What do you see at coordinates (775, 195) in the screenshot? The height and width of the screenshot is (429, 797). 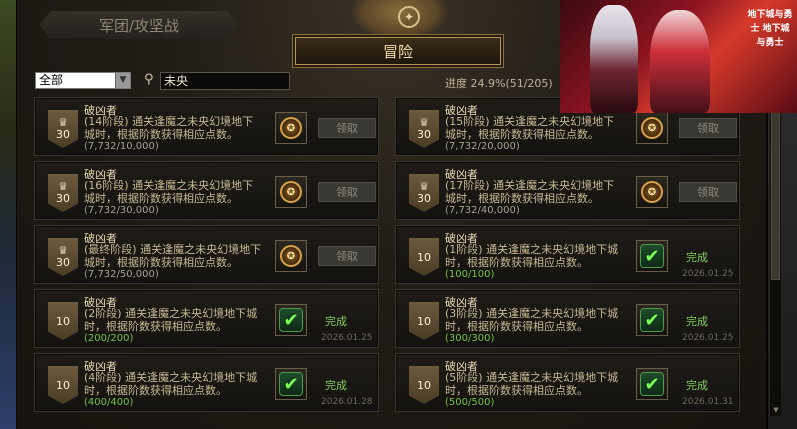 I see `scrollbar-thumb` at bounding box center [775, 195].